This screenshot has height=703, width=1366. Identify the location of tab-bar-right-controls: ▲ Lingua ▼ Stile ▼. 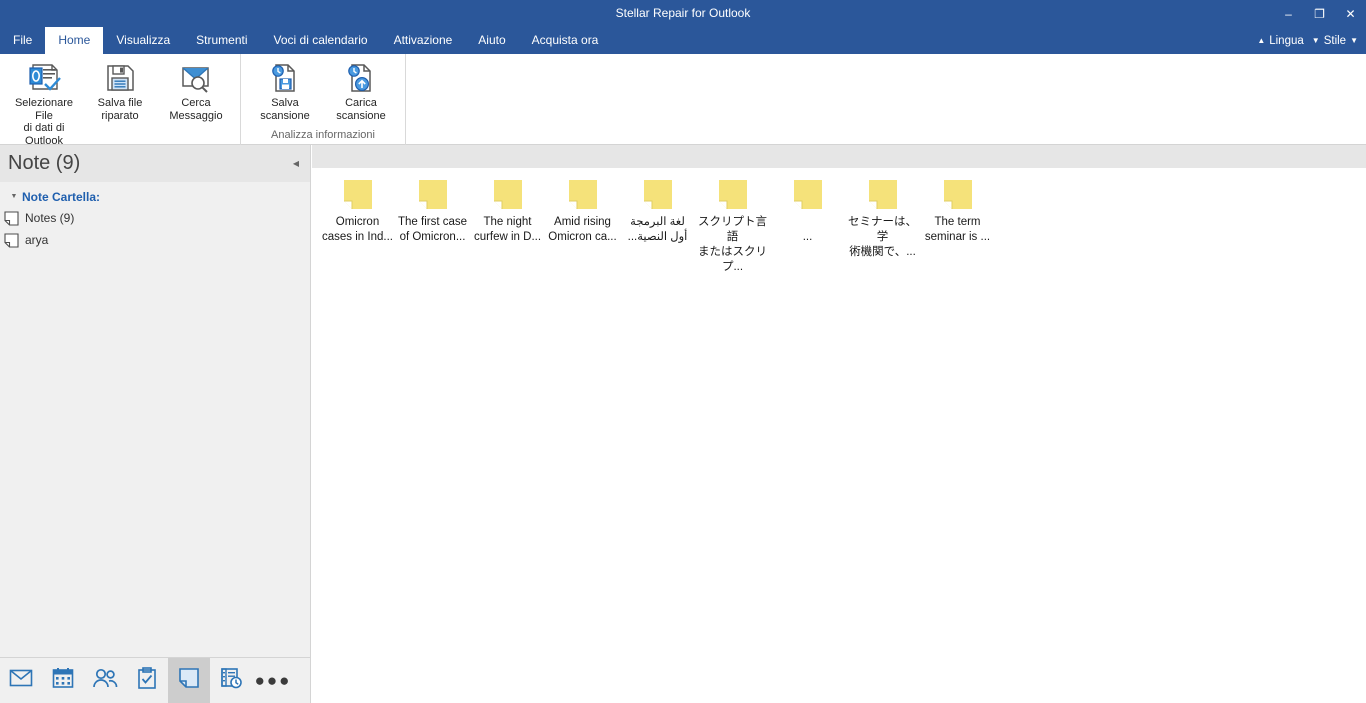
(1307, 40).